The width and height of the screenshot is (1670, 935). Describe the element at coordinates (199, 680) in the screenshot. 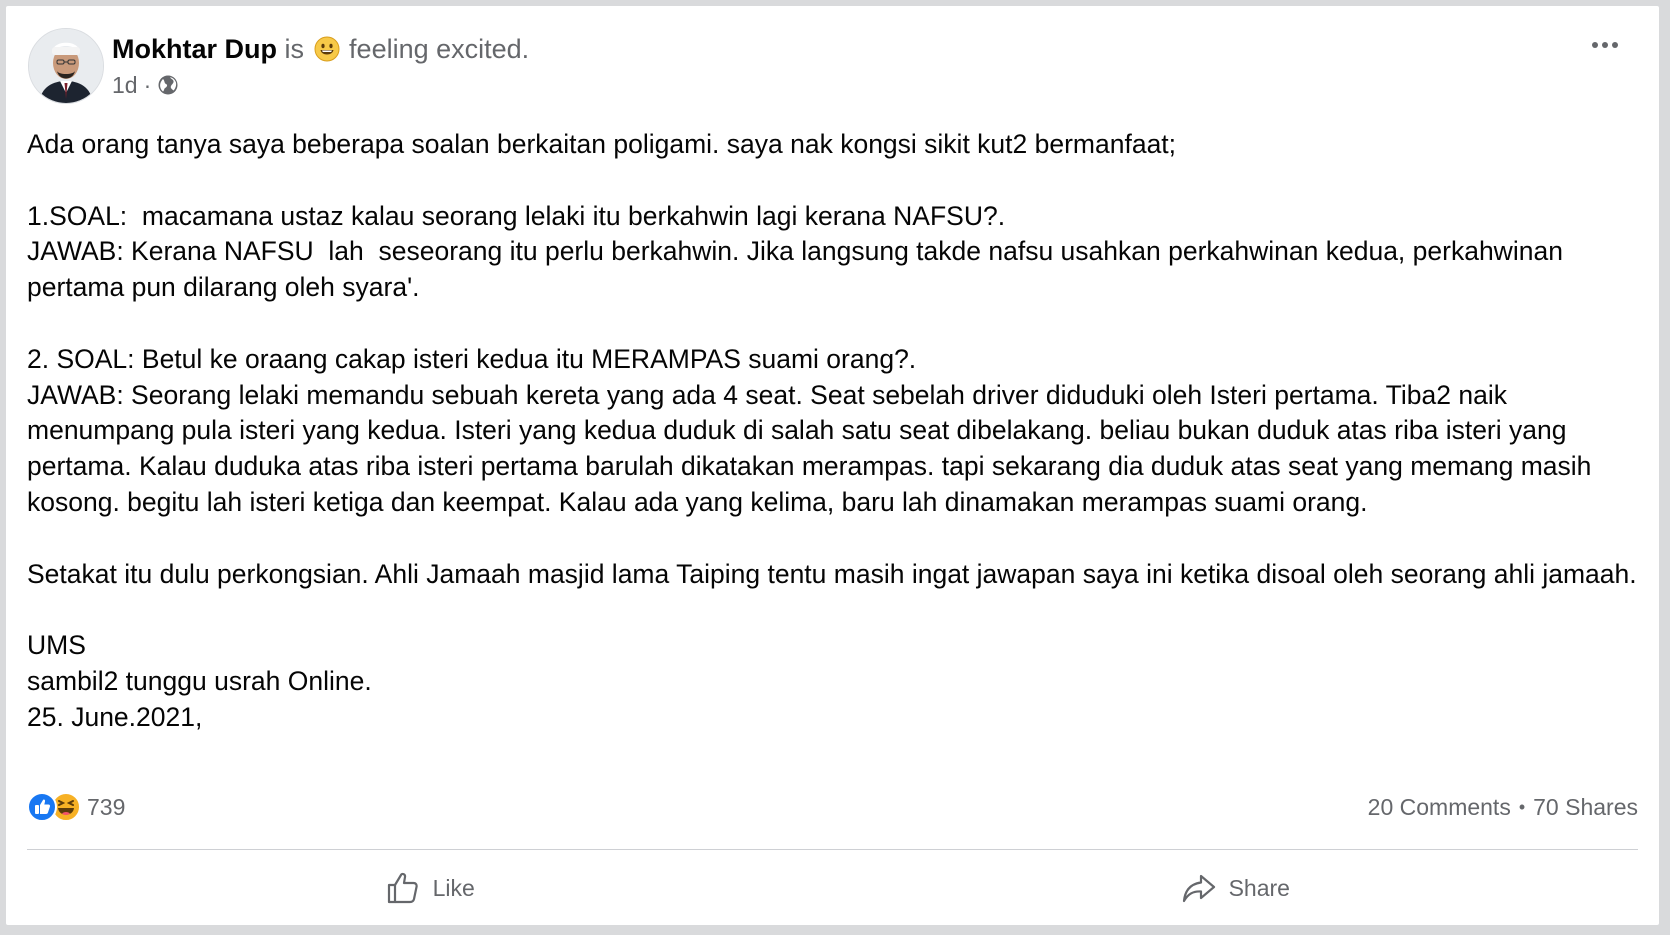

I see `post-signature-note: sambil2 tunggu usrah Online.` at that location.